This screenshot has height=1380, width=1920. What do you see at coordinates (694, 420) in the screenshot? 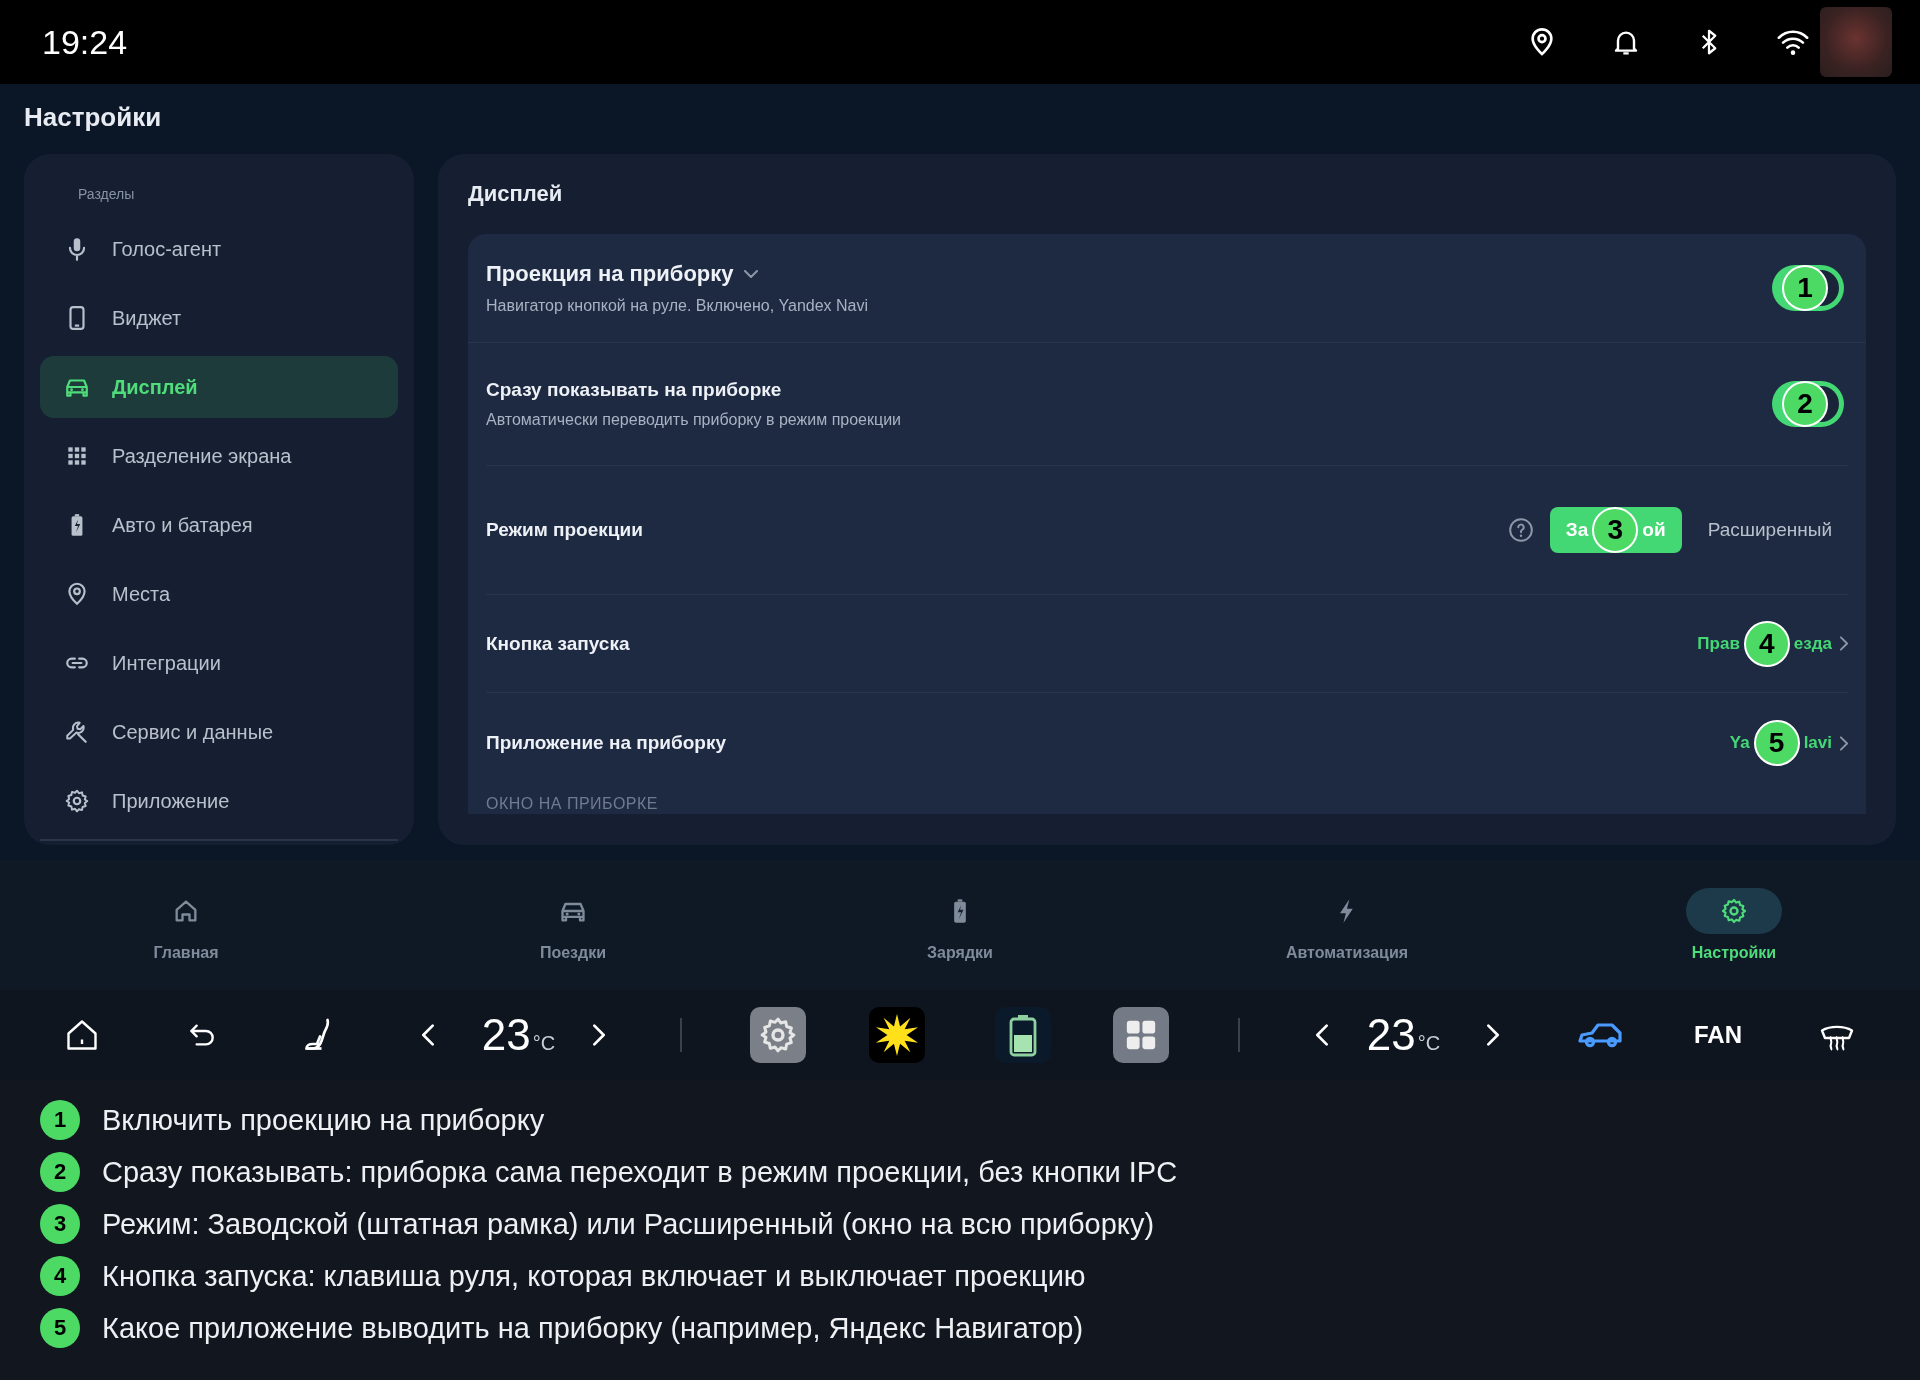
I see `setting-description: Автоматически переводить приборку в режим проекции` at bounding box center [694, 420].